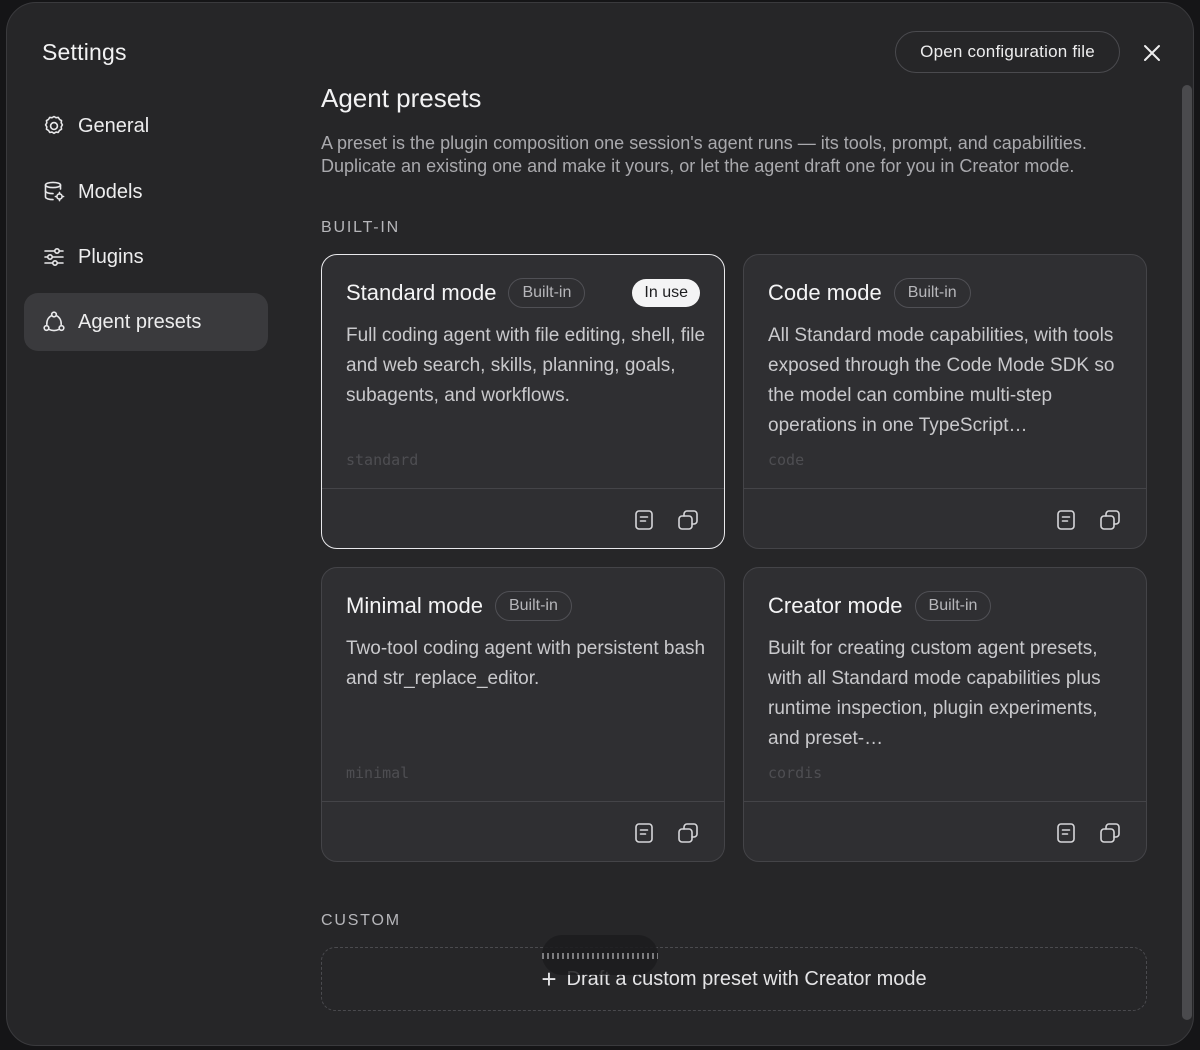 The width and height of the screenshot is (1200, 1050). I want to click on sidebar-item-label: Agent presets, so click(140, 321).